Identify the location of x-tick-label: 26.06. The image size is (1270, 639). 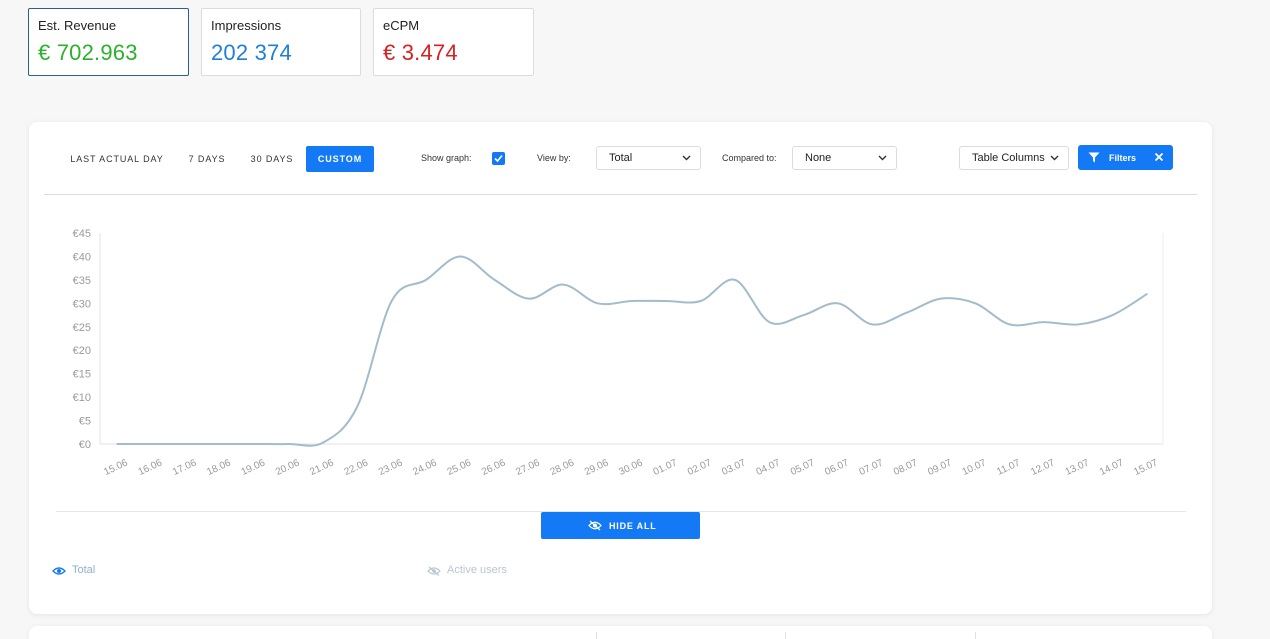
(494, 467).